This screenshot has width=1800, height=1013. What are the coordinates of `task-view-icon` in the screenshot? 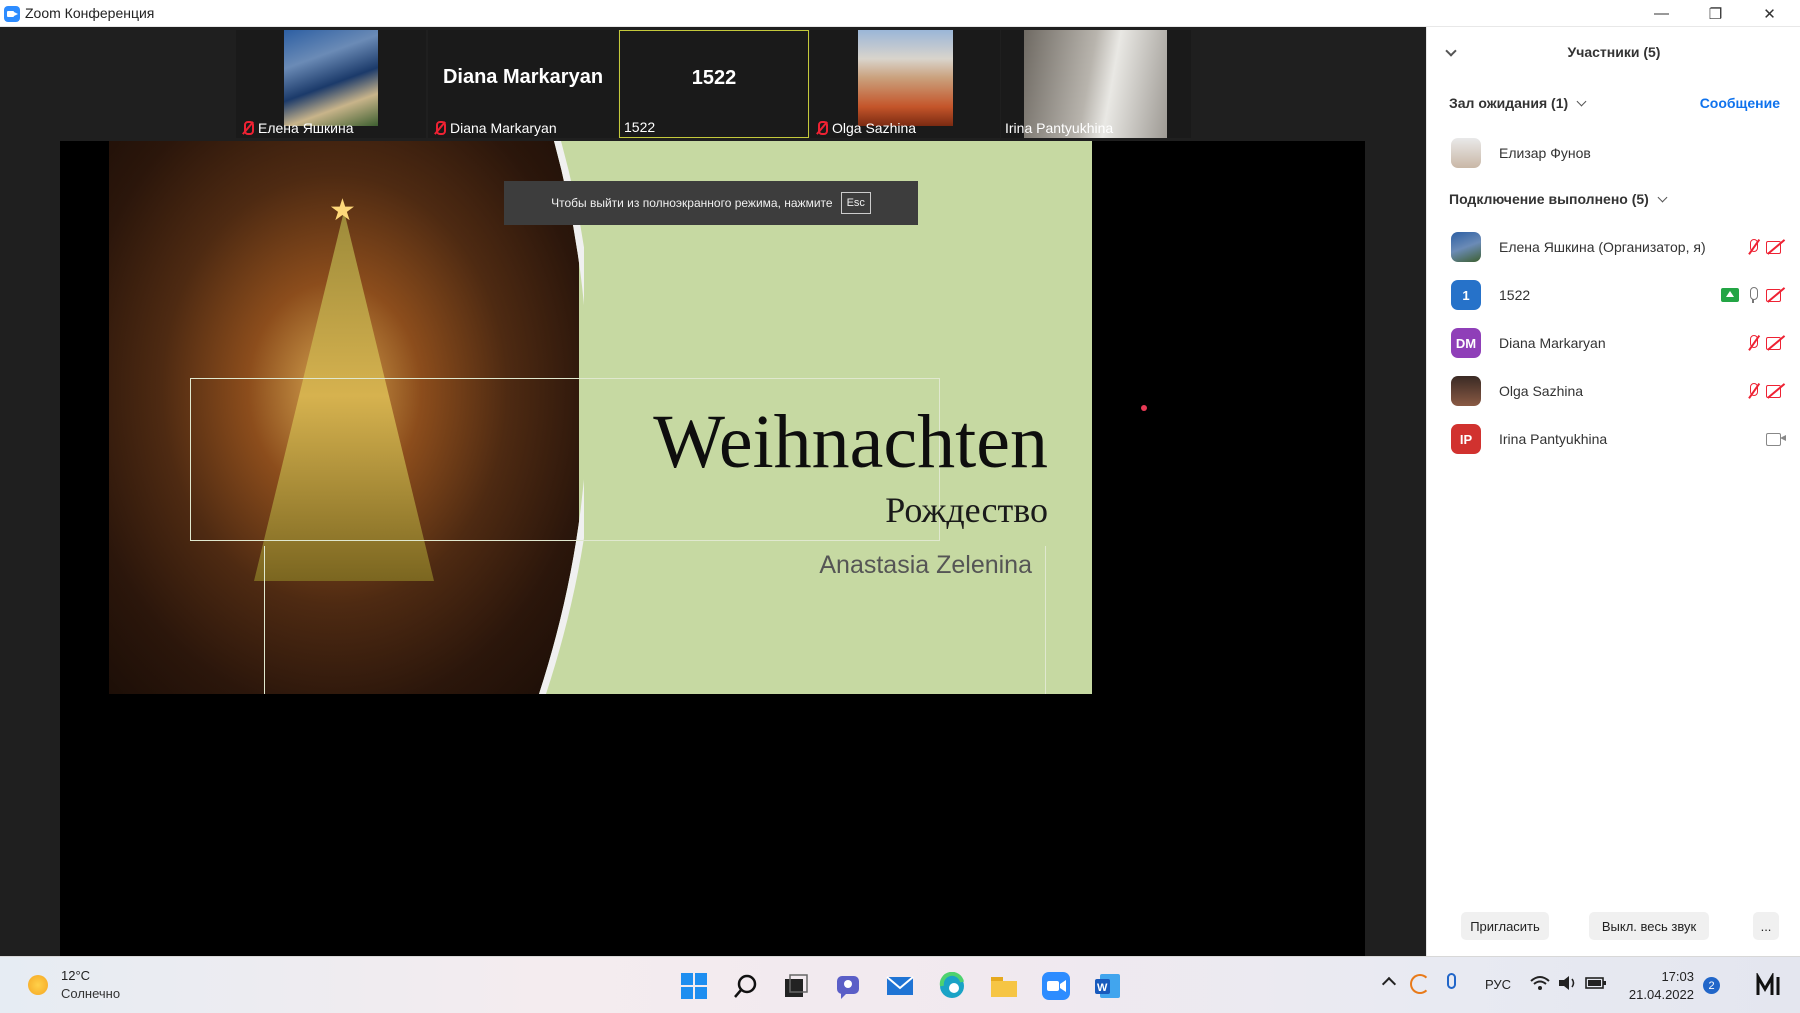 It's located at (796, 986).